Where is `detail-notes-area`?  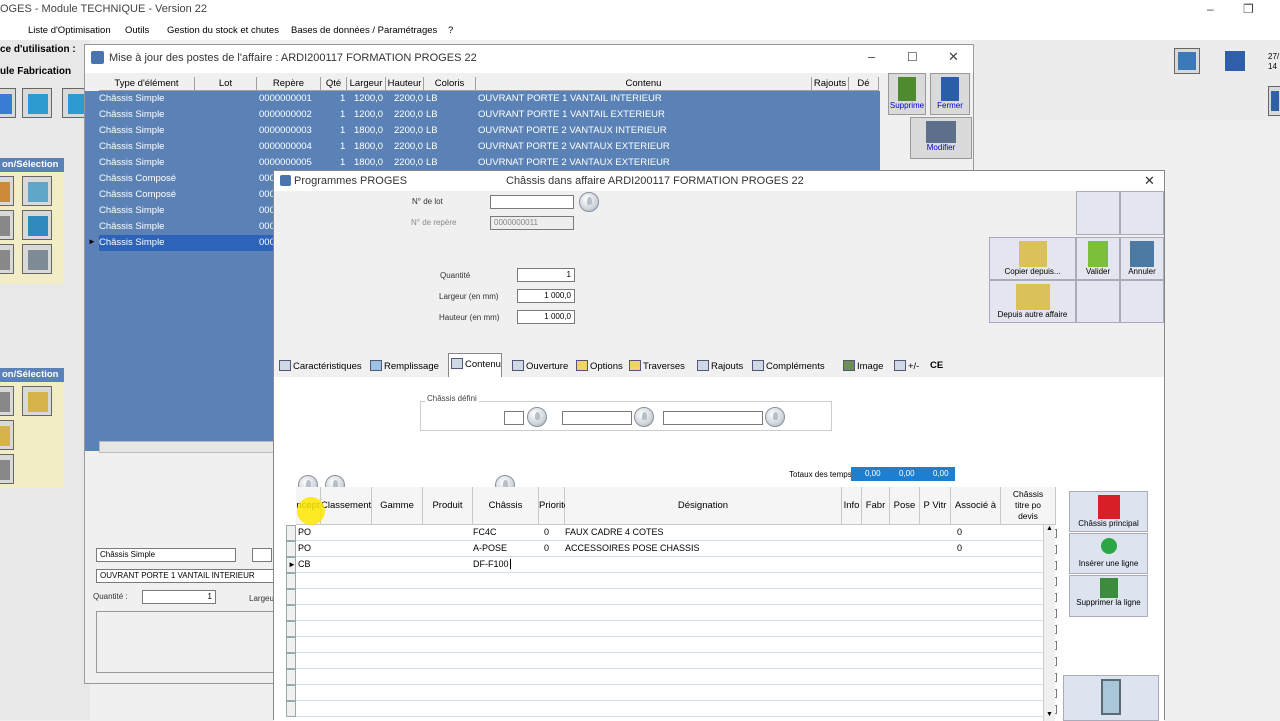
detail-notes-area is located at coordinates (186, 642).